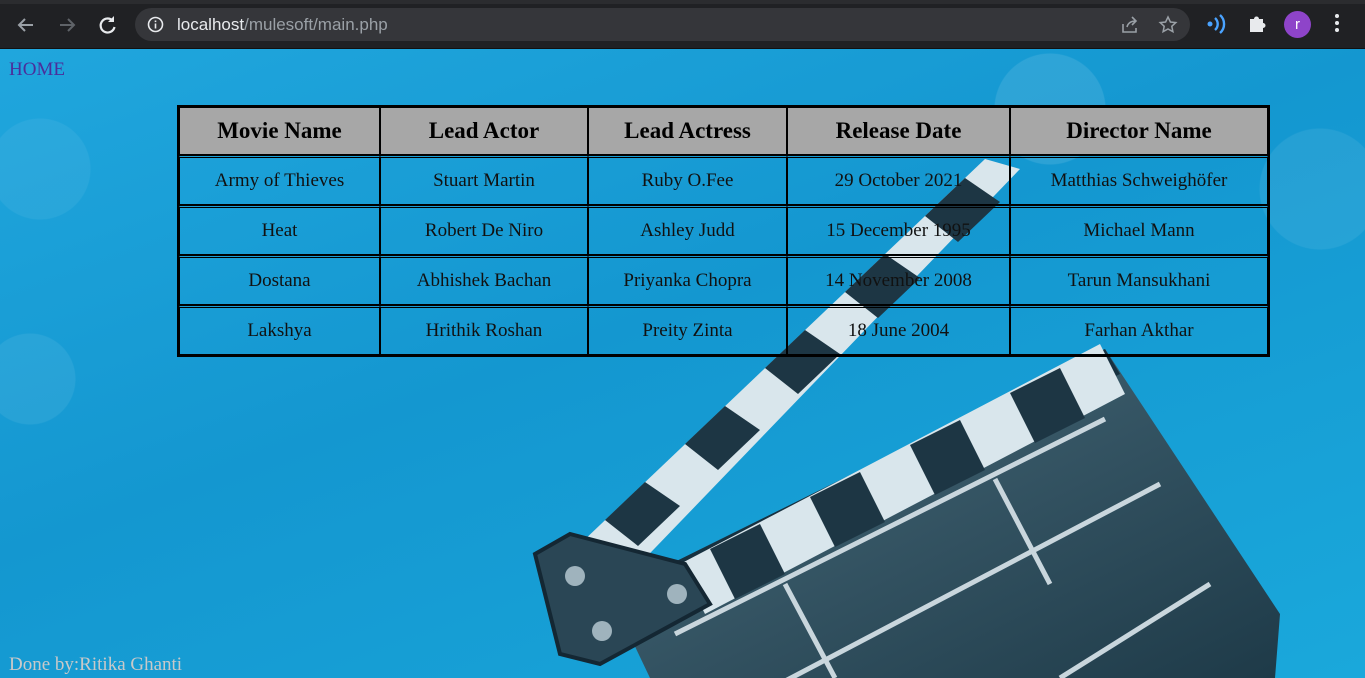  Describe the element at coordinates (1168, 27) in the screenshot. I see `star-icon` at that location.